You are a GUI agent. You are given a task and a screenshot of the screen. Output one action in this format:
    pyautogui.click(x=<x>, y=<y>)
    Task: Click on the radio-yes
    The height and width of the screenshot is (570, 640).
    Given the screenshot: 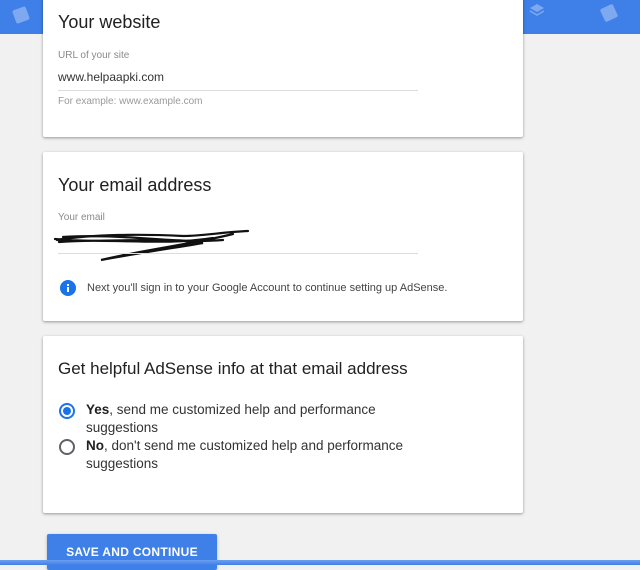 What is the action you would take?
    pyautogui.click(x=67, y=411)
    